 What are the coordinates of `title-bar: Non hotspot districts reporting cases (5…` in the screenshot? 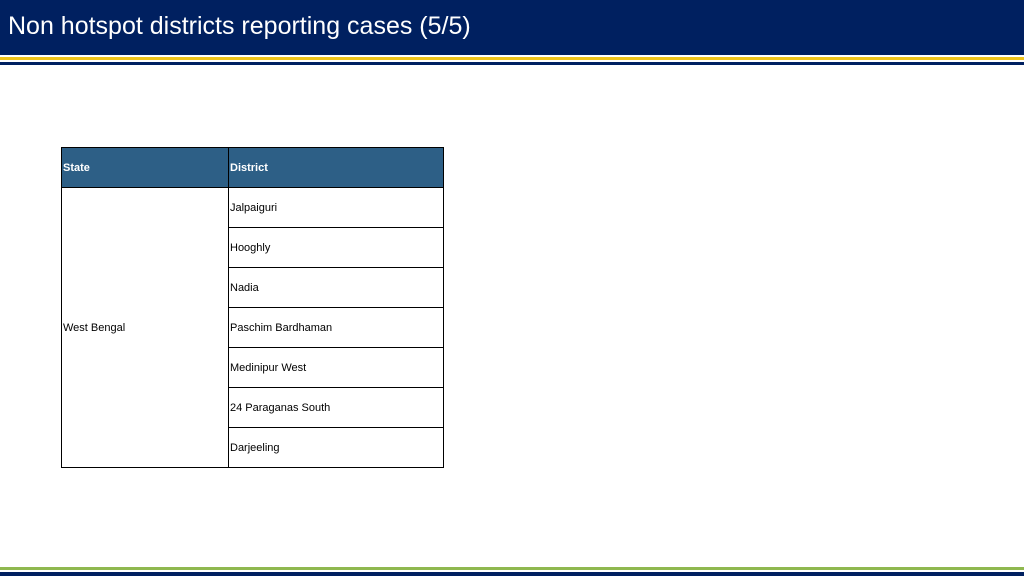 It's located at (512, 27).